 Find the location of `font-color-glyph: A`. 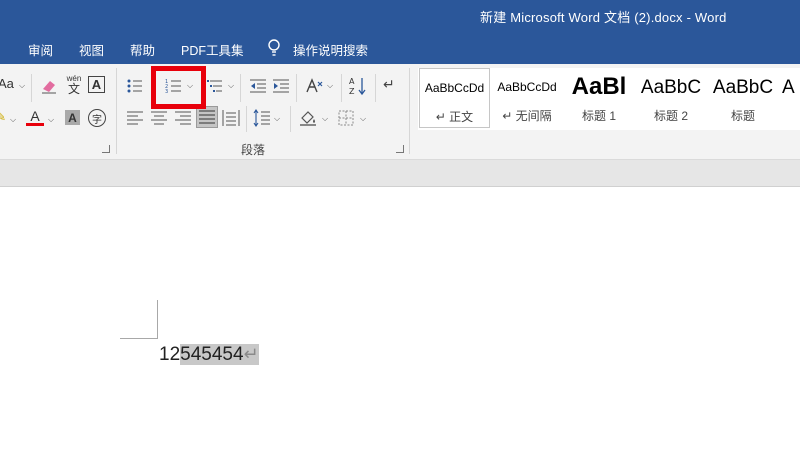

font-color-glyph: A is located at coordinates (35, 116).